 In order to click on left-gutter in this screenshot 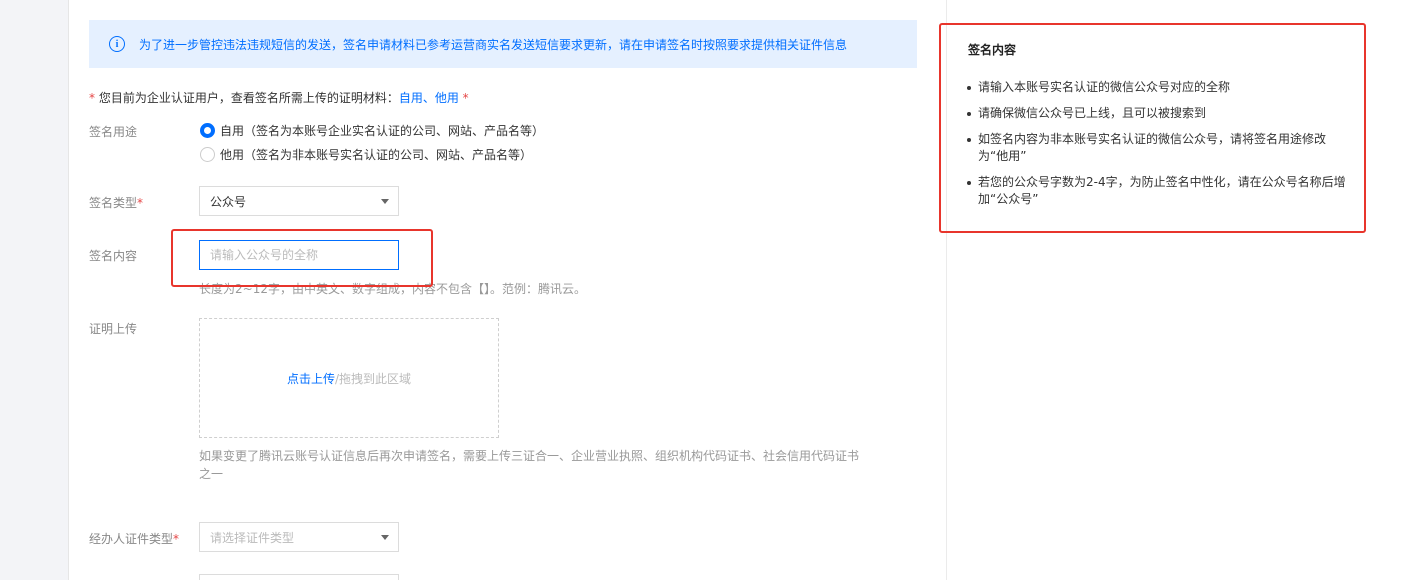, I will do `click(34, 290)`.